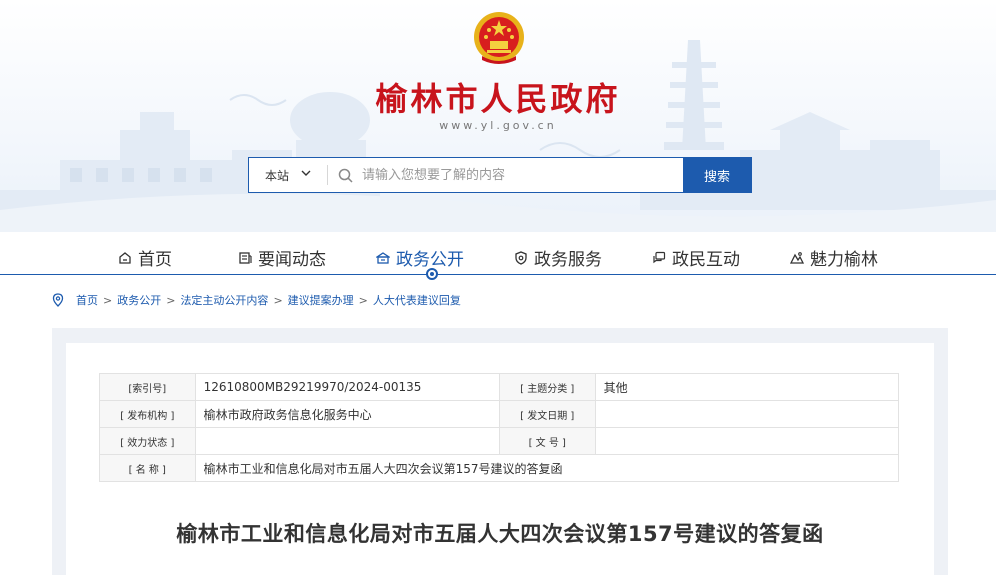 This screenshot has height=575, width=996. I want to click on breadcrumb-link-statutory: 法定主动公开内容, so click(224, 300).